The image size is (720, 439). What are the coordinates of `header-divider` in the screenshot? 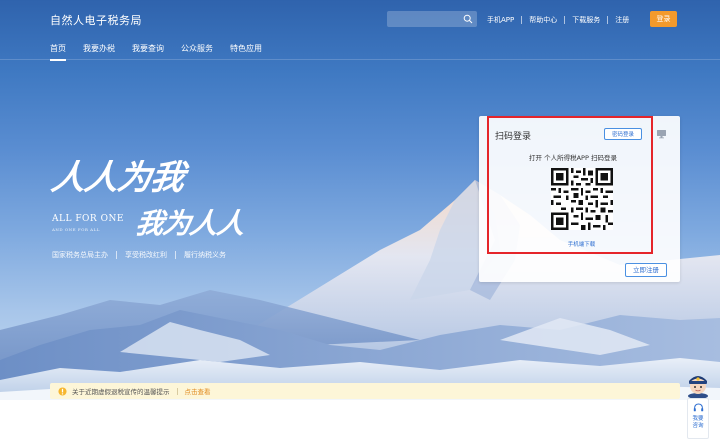 It's located at (360, 59).